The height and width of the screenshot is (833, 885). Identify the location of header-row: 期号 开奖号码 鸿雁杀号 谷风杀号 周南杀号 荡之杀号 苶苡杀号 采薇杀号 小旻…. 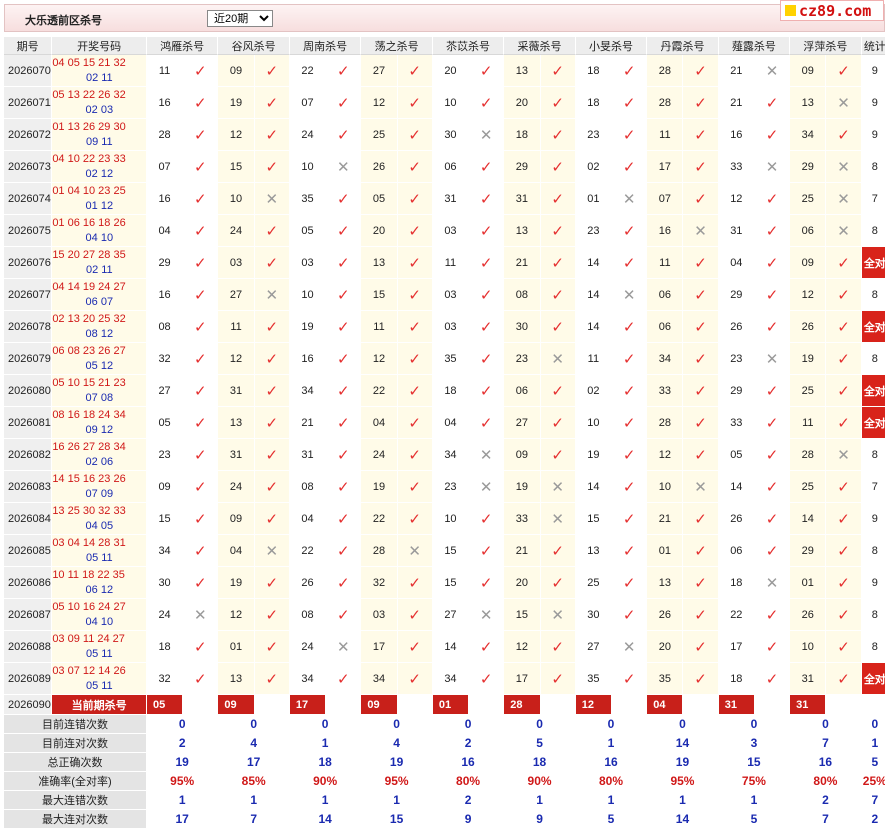
(444, 46).